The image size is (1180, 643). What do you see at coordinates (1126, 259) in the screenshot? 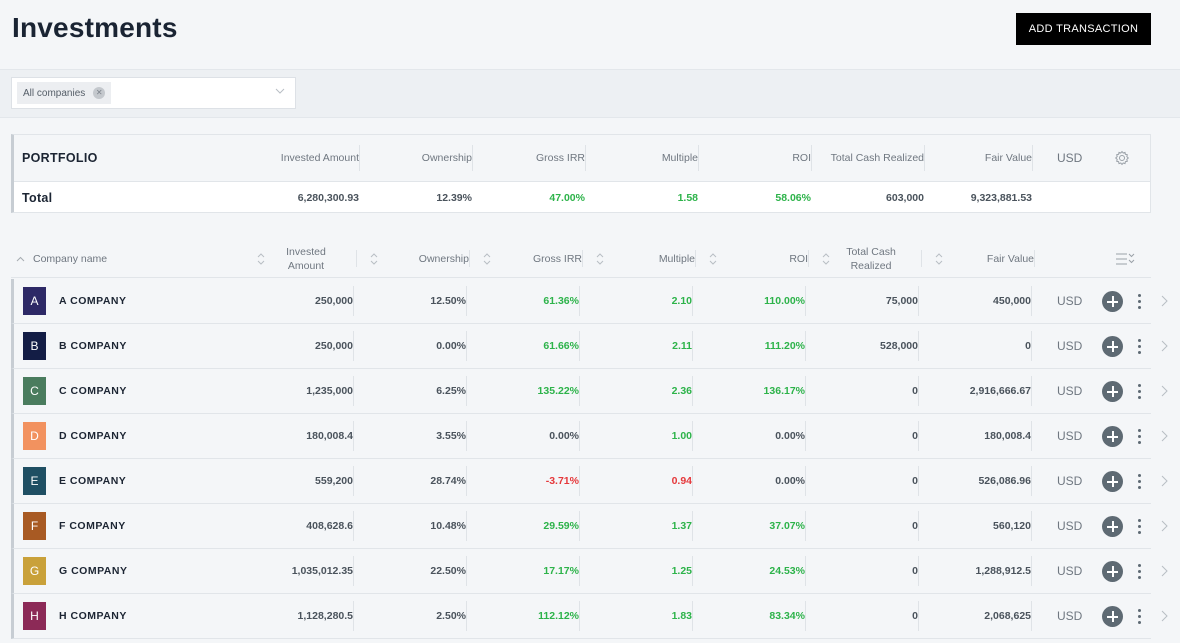
I see `column-menu-icon` at bounding box center [1126, 259].